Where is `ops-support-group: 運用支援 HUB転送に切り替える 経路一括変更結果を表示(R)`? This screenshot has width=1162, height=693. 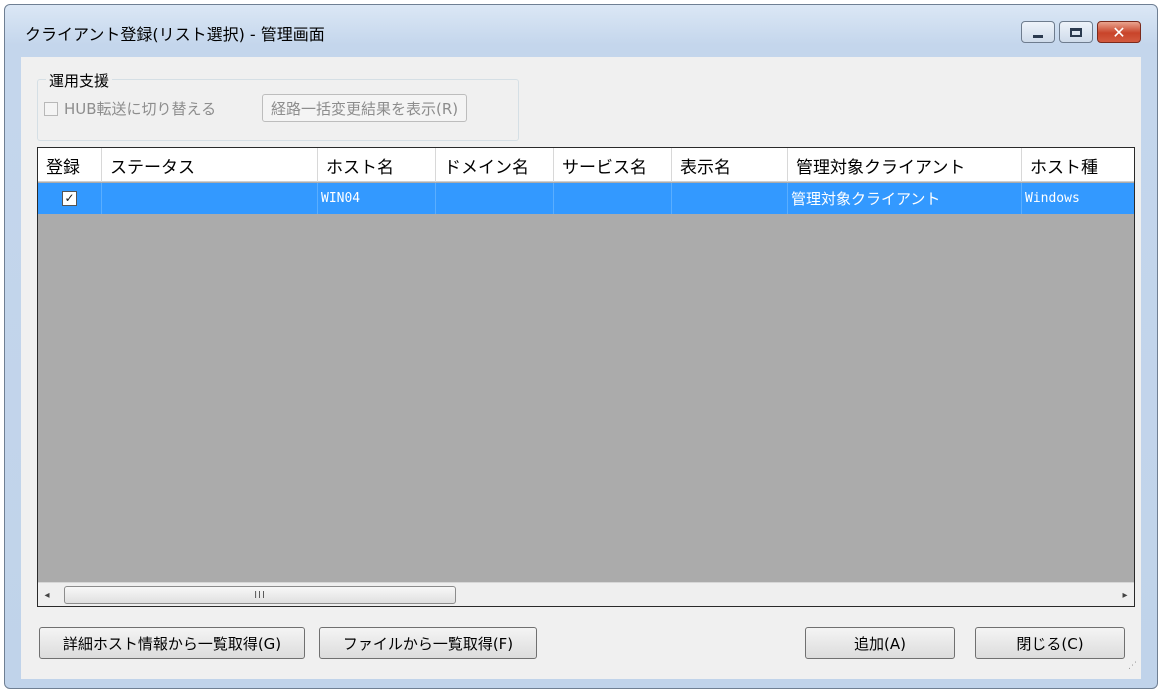
ops-support-group: 運用支援 HUB転送に切り替える 経路一括変更結果を表示(R) is located at coordinates (278, 105).